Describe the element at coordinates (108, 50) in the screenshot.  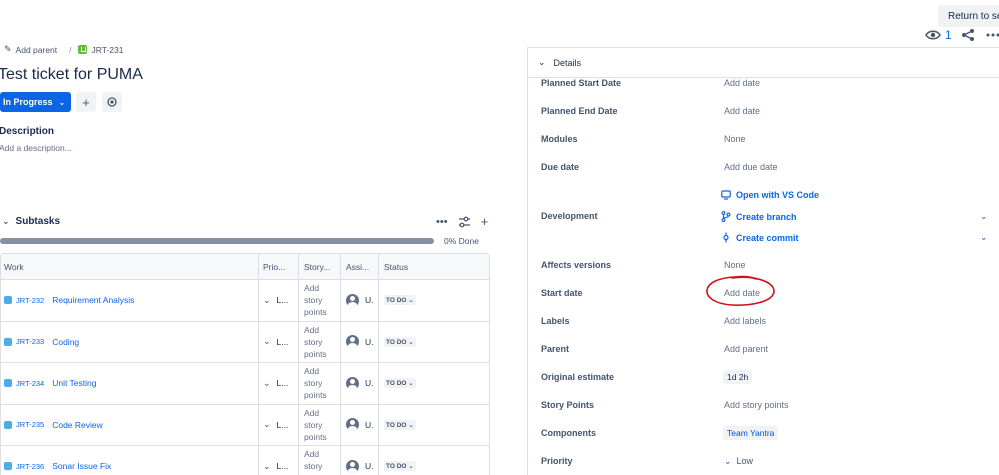
I see `issue-key-link: JRT-231` at that location.